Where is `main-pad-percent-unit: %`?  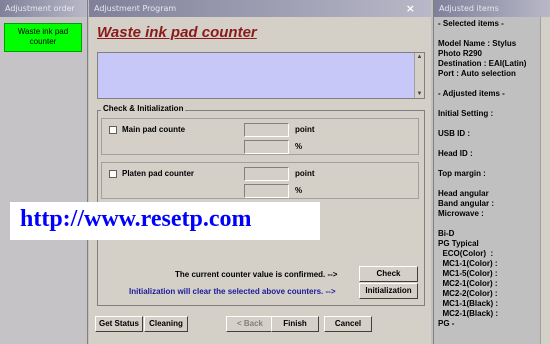
main-pad-percent-unit: % is located at coordinates (299, 146).